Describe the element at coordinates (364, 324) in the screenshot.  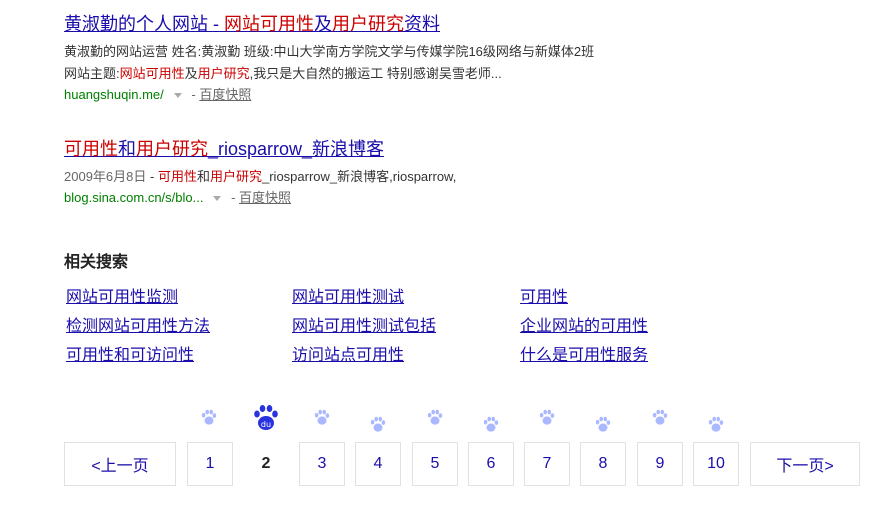
I see `related-search-link: 网站可用性测试包括` at that location.